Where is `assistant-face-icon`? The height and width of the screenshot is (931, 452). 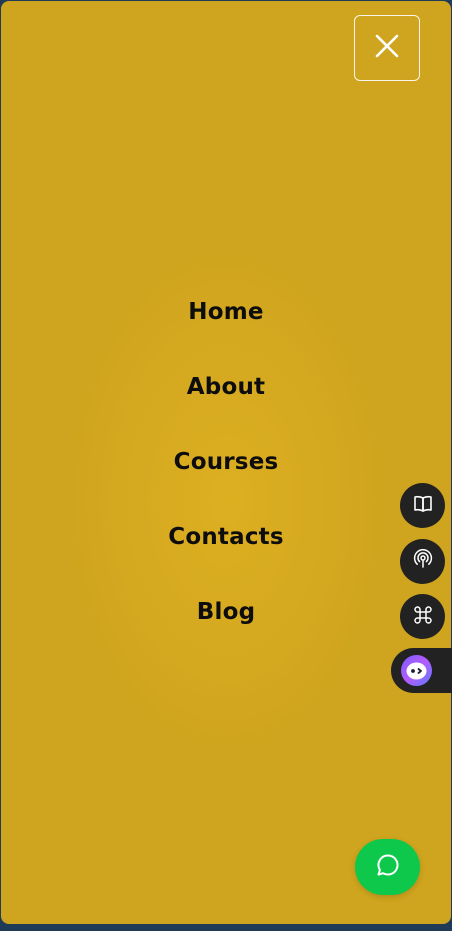
assistant-face-icon is located at coordinates (416, 670).